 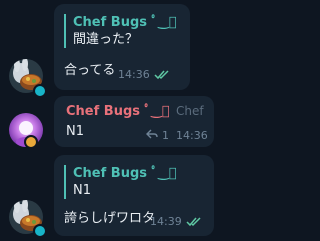 I want to click on message-time: 14:39, so click(x=166, y=221).